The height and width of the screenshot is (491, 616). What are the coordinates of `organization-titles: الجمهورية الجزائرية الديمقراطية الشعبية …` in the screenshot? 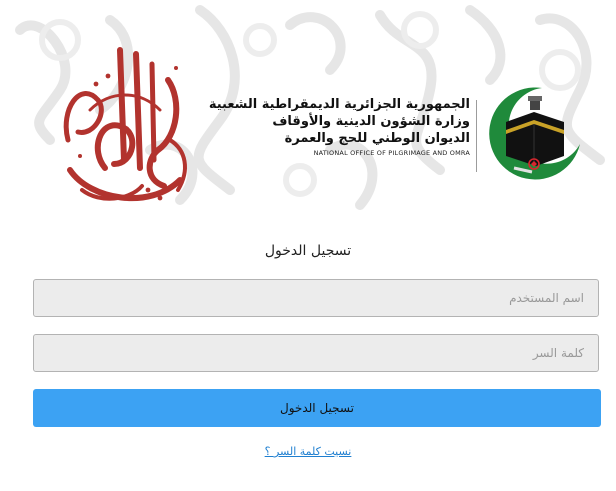 It's located at (339, 126).